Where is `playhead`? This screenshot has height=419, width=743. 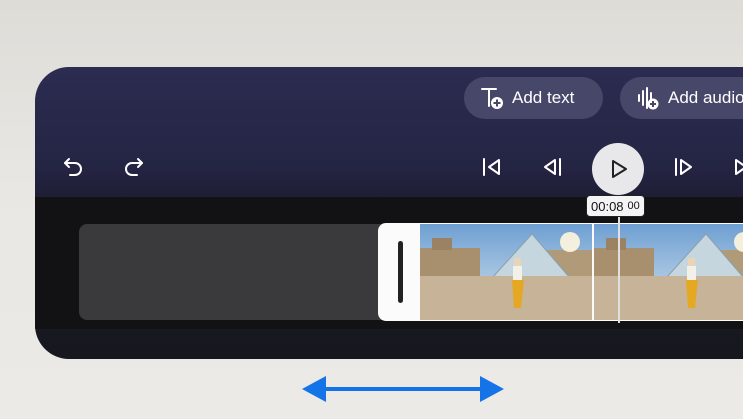
playhead is located at coordinates (619, 263).